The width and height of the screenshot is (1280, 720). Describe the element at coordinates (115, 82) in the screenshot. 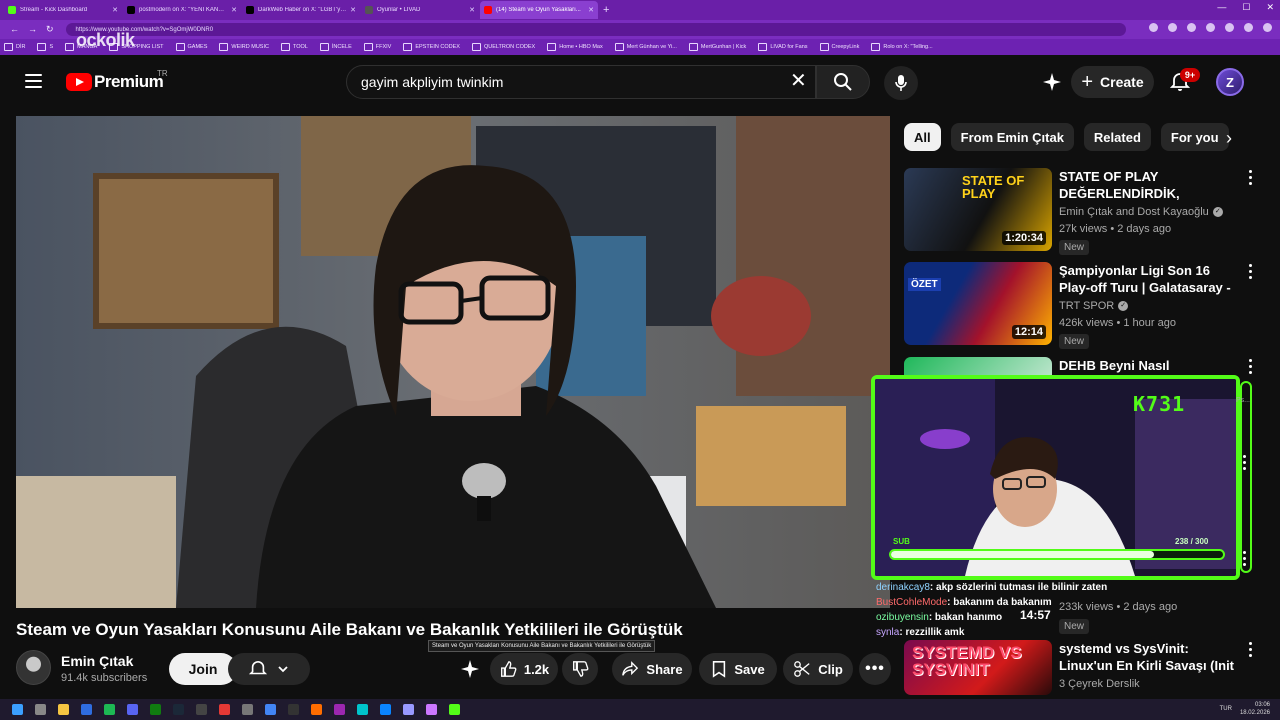

I see `youtube-logo: Premium` at that location.